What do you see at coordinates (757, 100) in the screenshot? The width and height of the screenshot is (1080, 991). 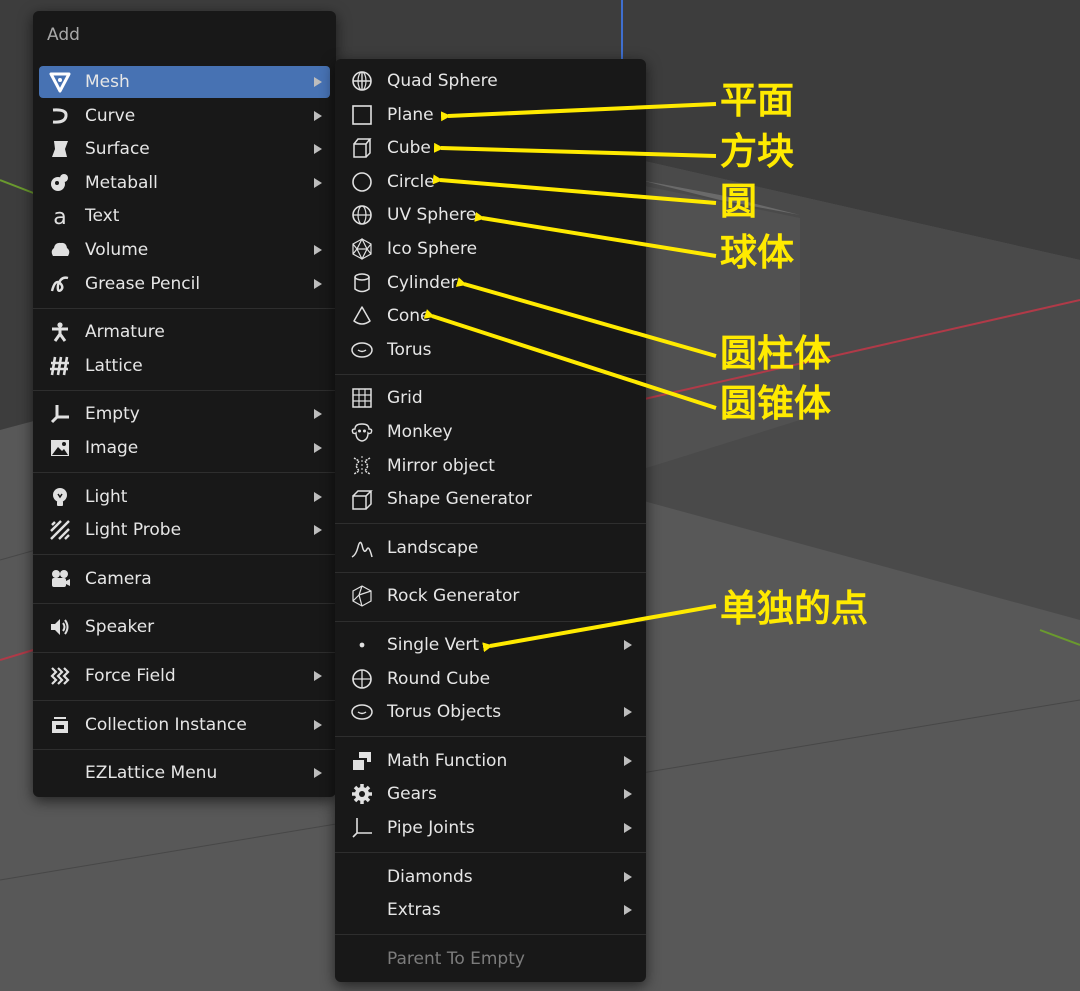 I see `annotation-label: 平面` at bounding box center [757, 100].